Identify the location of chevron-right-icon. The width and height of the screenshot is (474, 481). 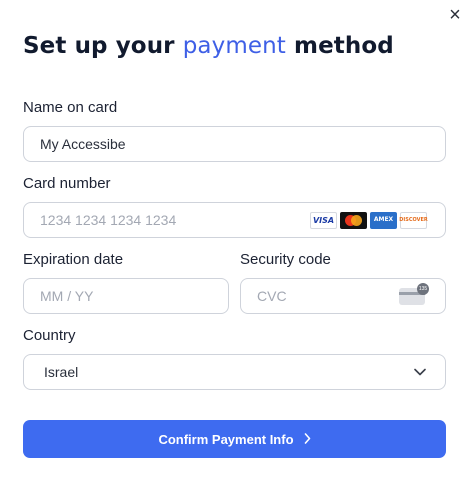
(307, 439).